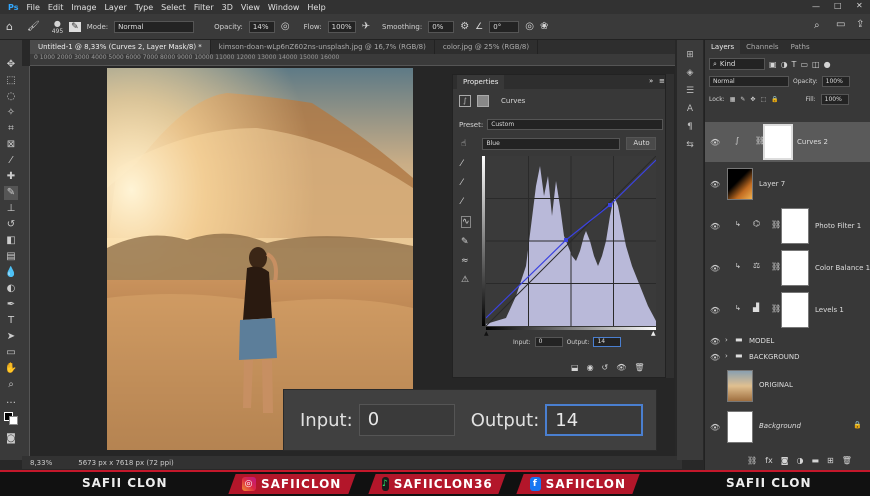 The height and width of the screenshot is (496, 870). I want to click on zoom-input-field: 0, so click(406, 420).